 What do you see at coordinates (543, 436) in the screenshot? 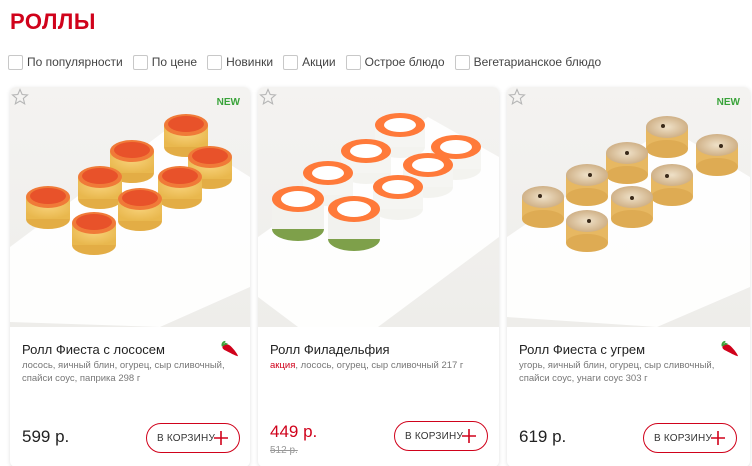
I see `product-price: 619 р.` at bounding box center [543, 436].